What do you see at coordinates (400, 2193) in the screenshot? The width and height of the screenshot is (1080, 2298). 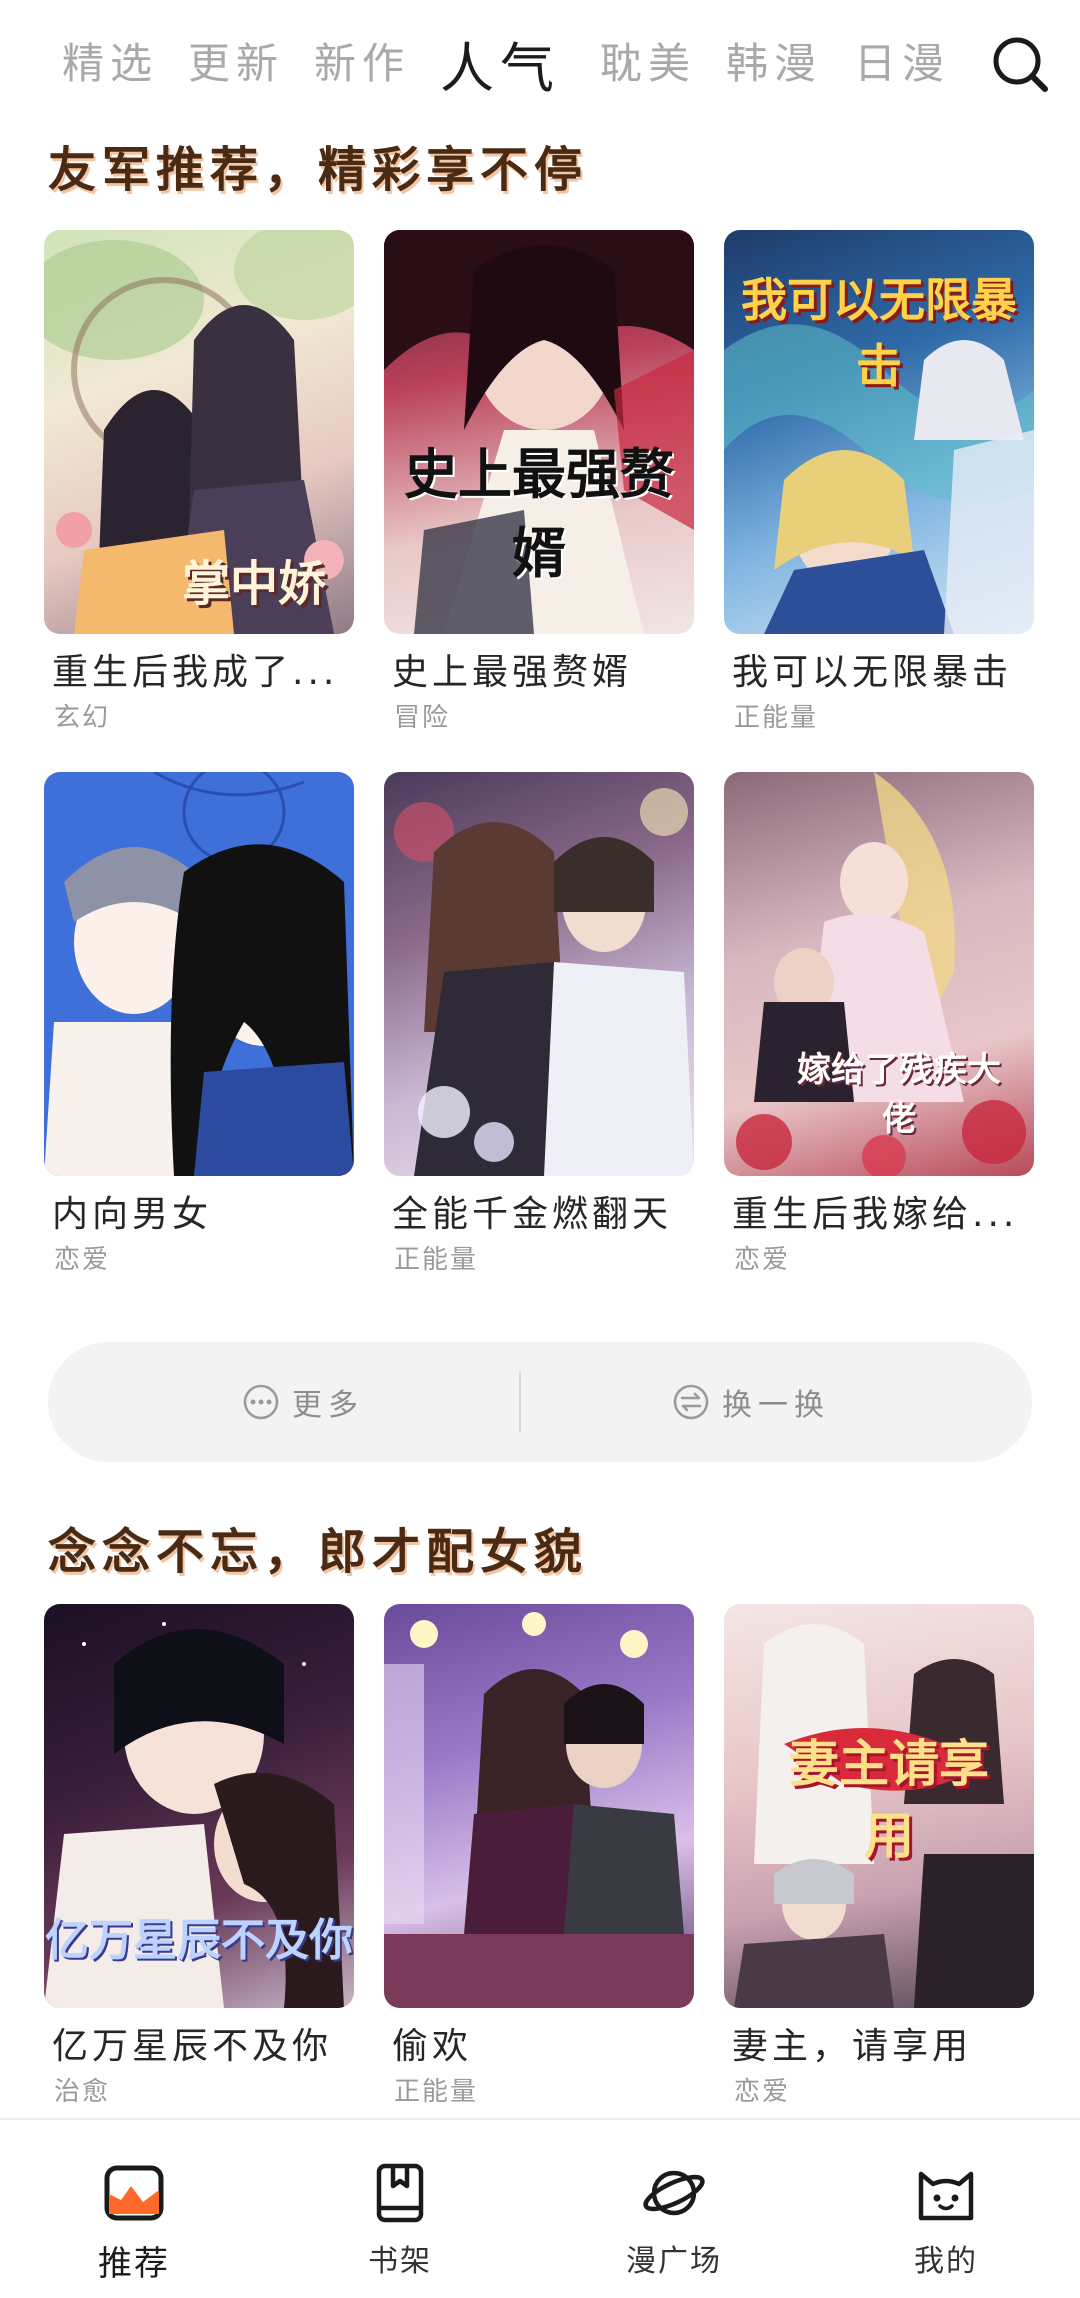 I see `bookshelf-icon` at bounding box center [400, 2193].